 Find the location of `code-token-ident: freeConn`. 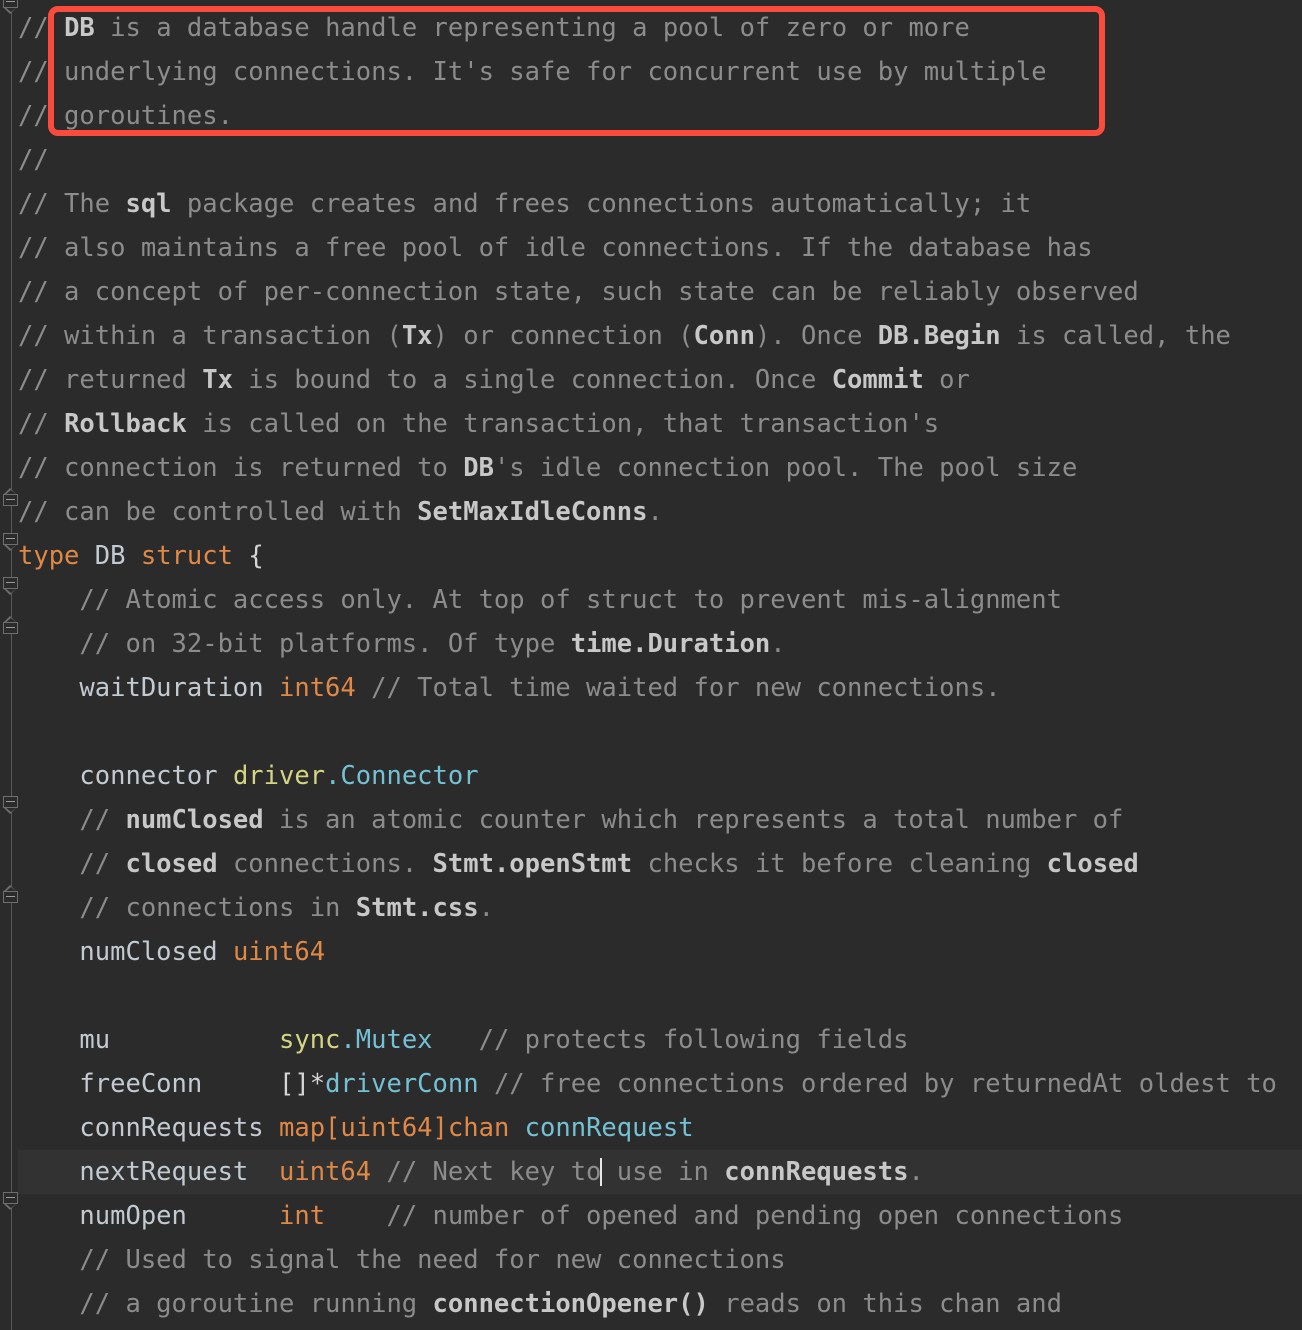

code-token-ident: freeConn is located at coordinates (148, 1084).